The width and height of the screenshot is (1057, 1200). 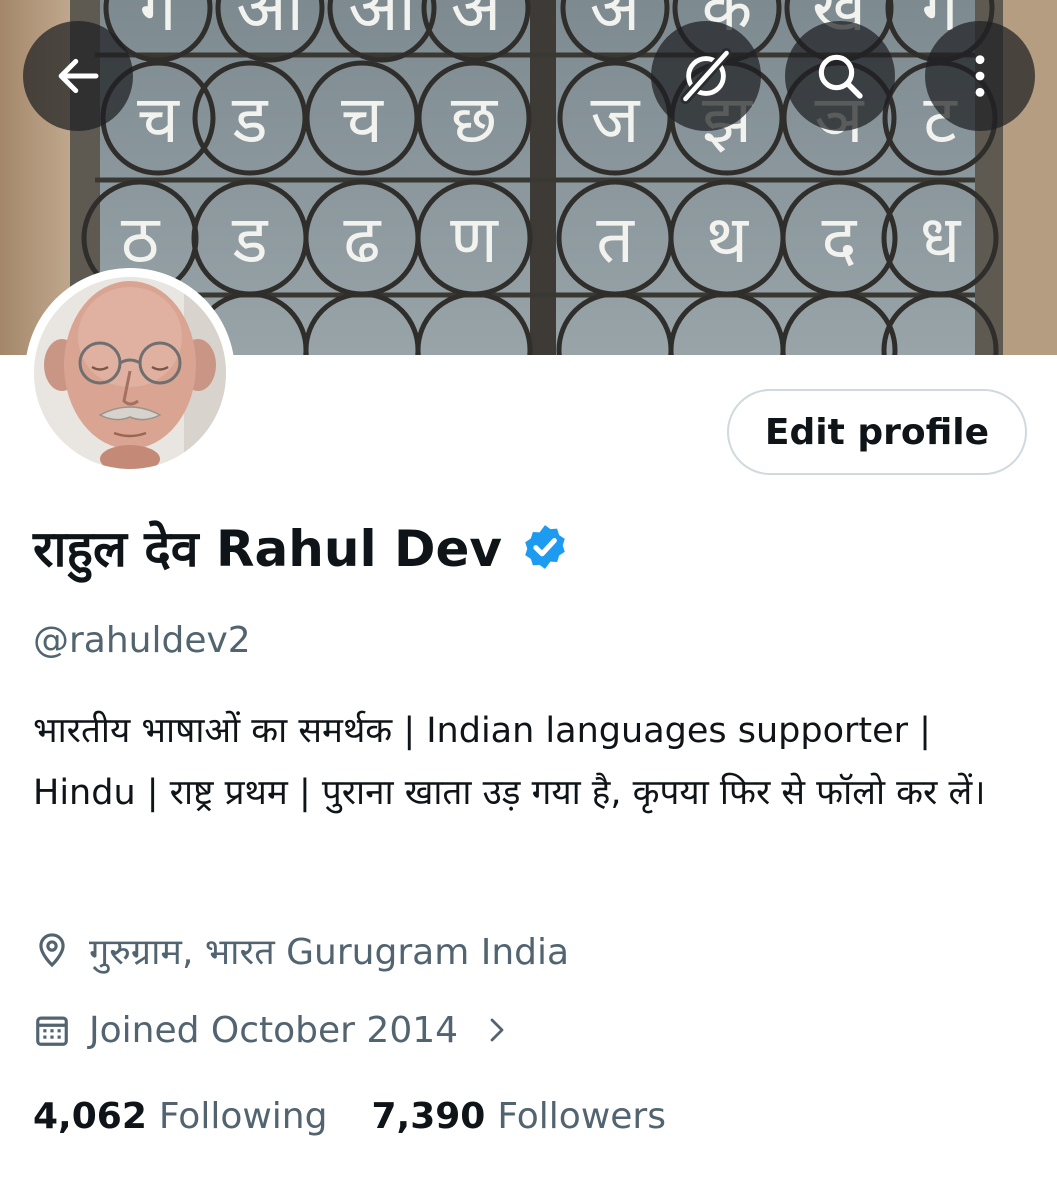 What do you see at coordinates (329, 952) in the screenshot?
I see `location-text: गुरुग्राम, भारत Gurugram India` at bounding box center [329, 952].